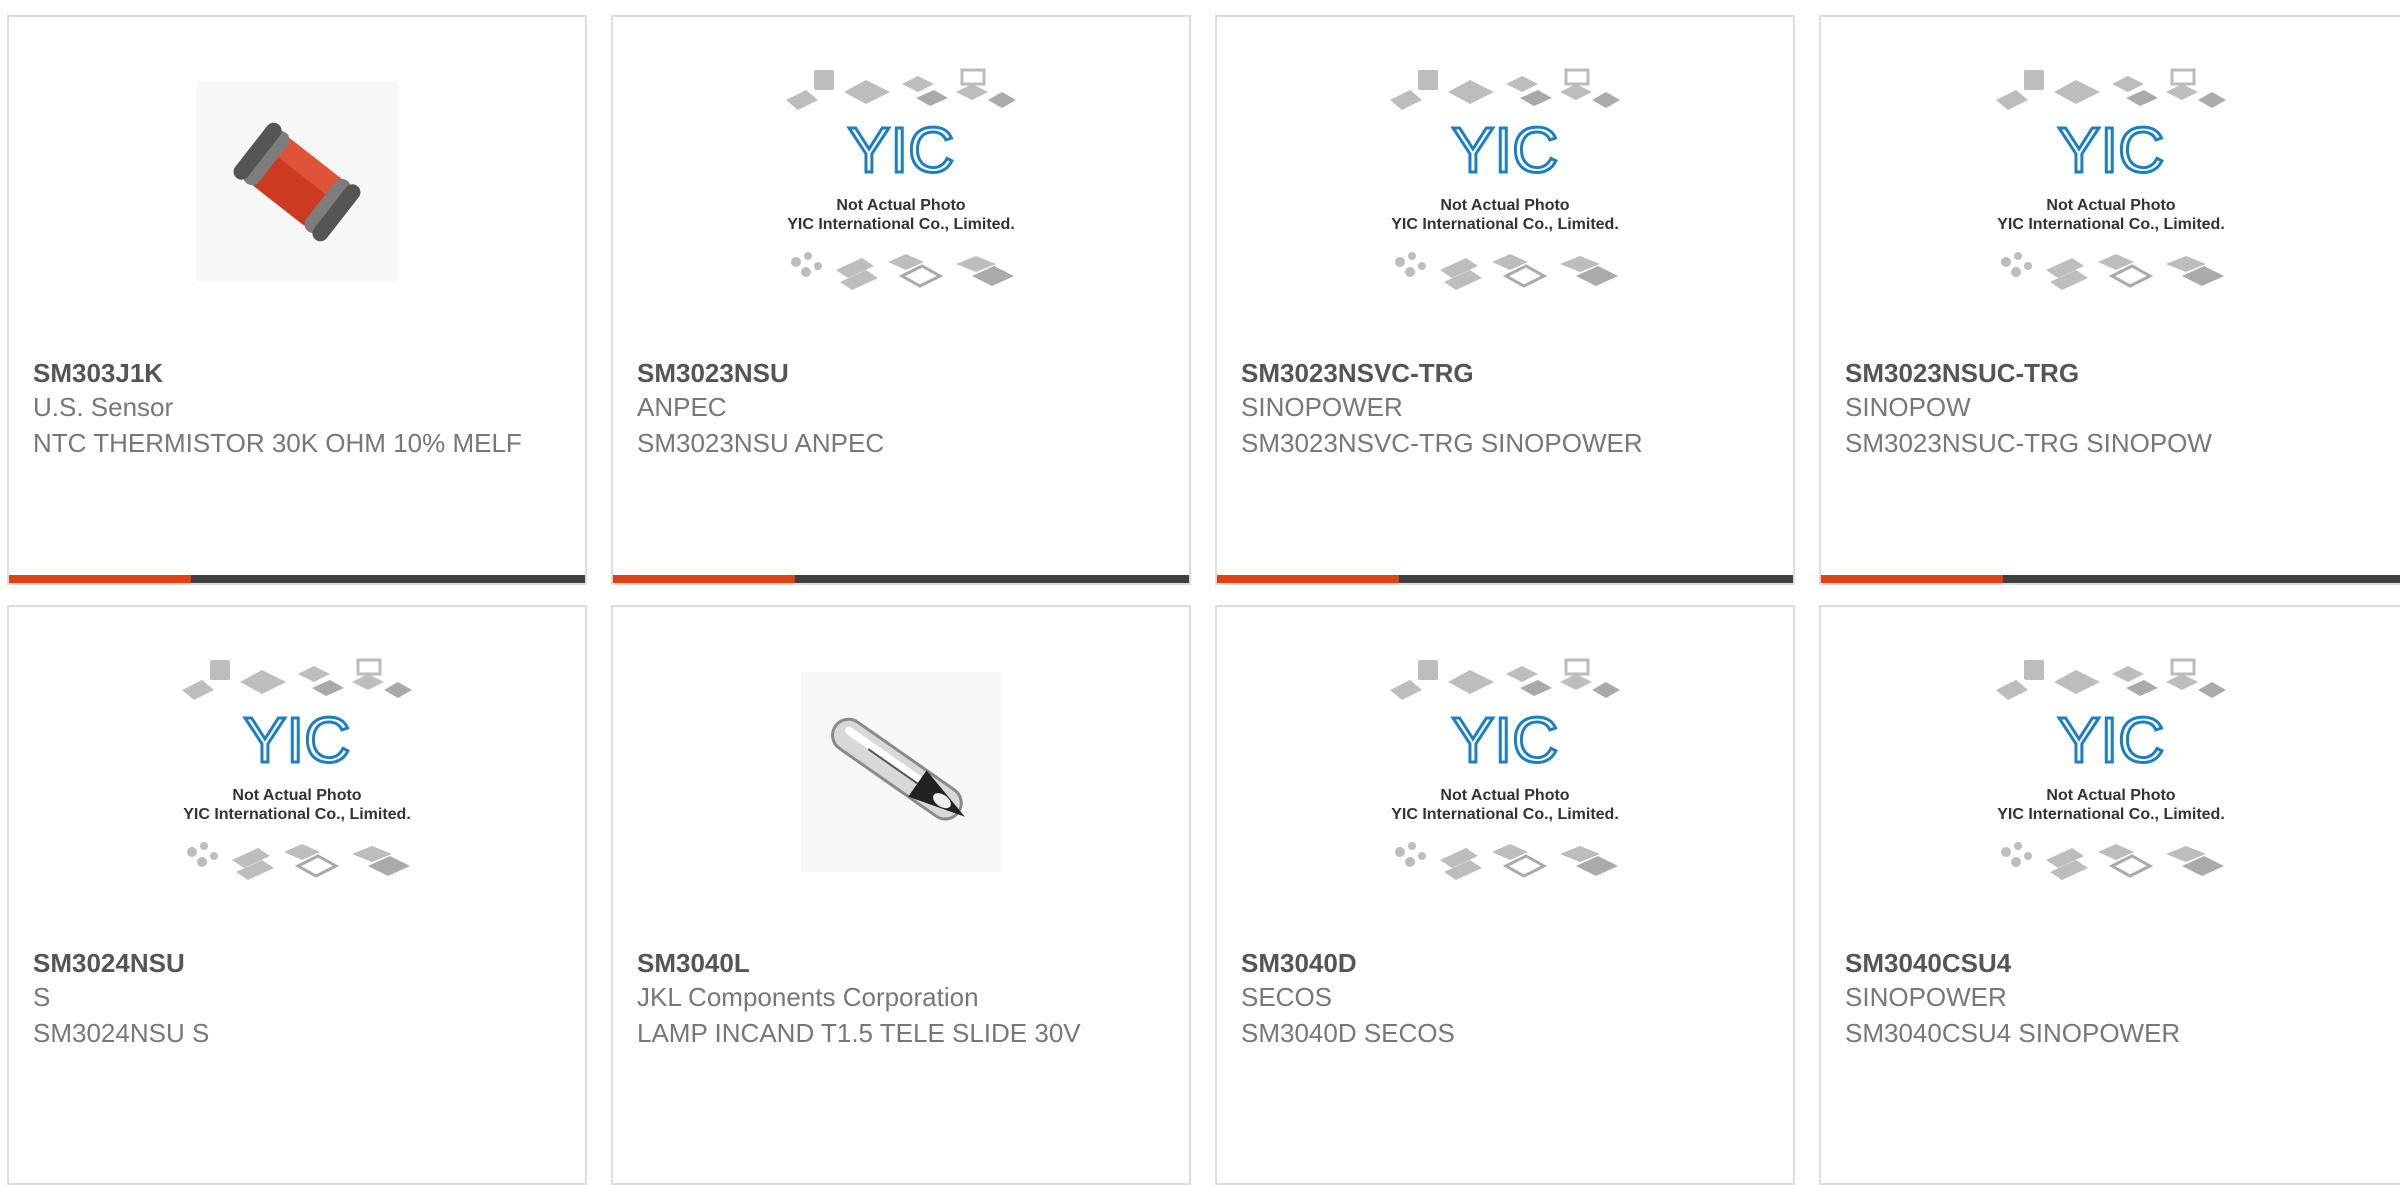 The height and width of the screenshot is (1185, 2400). I want to click on description: SM3040D SECOS, so click(1348, 1033).